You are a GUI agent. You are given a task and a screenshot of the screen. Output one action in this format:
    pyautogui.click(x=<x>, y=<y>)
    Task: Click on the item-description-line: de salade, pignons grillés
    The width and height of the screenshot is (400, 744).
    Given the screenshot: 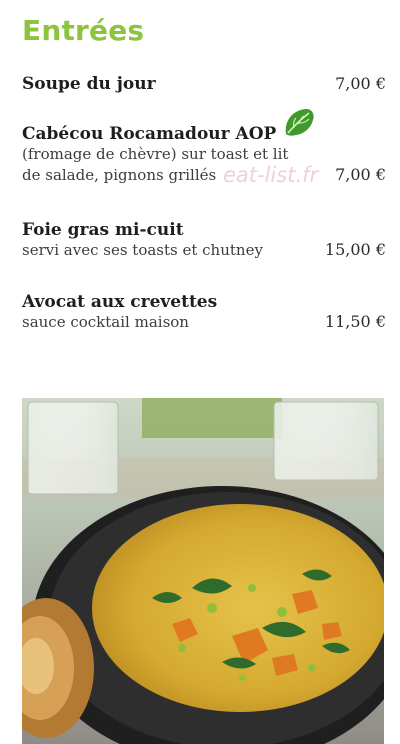 What is the action you would take?
    pyautogui.click(x=119, y=175)
    